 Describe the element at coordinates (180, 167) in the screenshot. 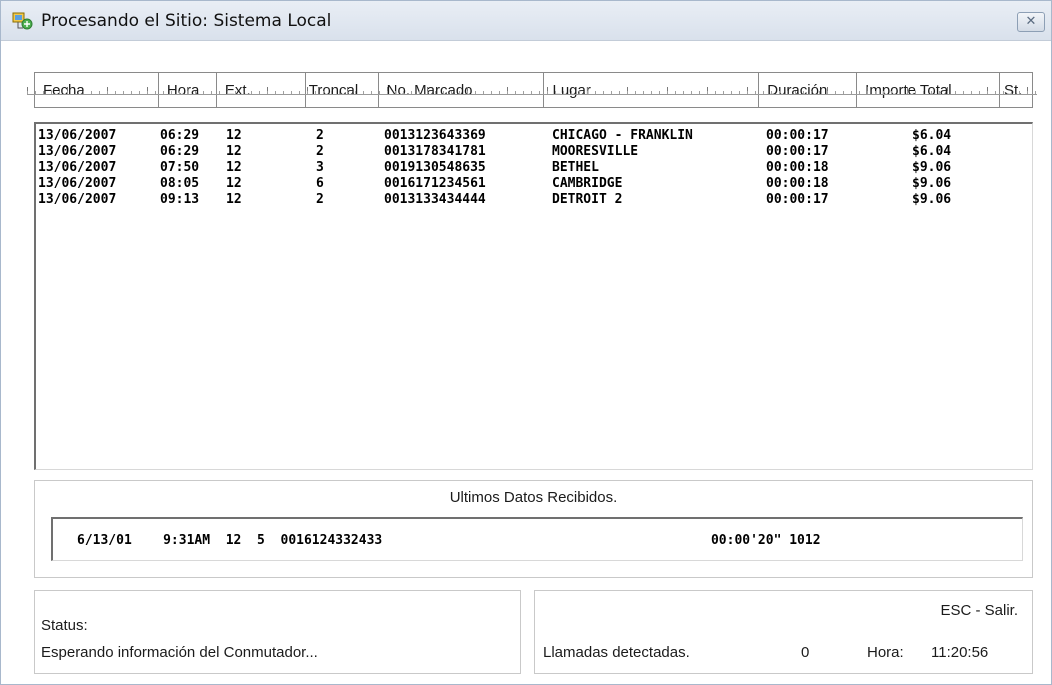

I see `cell-hora: 07:50` at that location.